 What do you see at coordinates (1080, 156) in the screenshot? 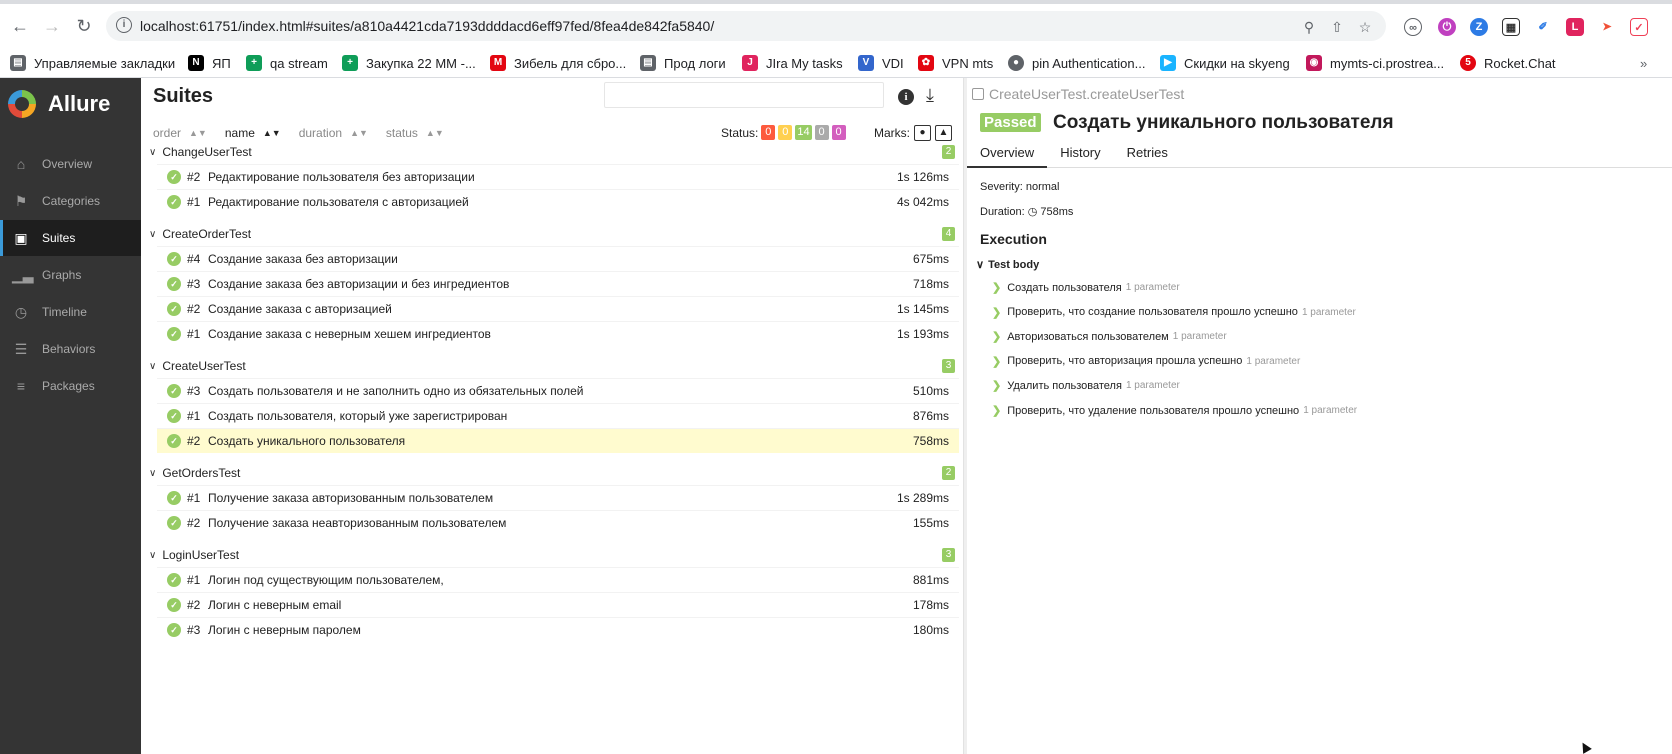
I see `tab-history: History` at bounding box center [1080, 156].